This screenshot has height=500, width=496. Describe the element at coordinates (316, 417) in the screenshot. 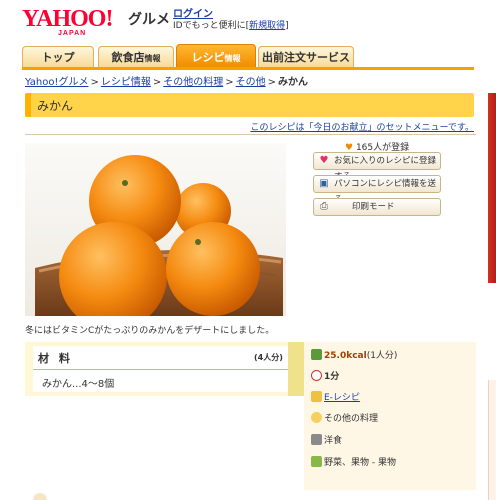

I see `flower-icon` at that location.